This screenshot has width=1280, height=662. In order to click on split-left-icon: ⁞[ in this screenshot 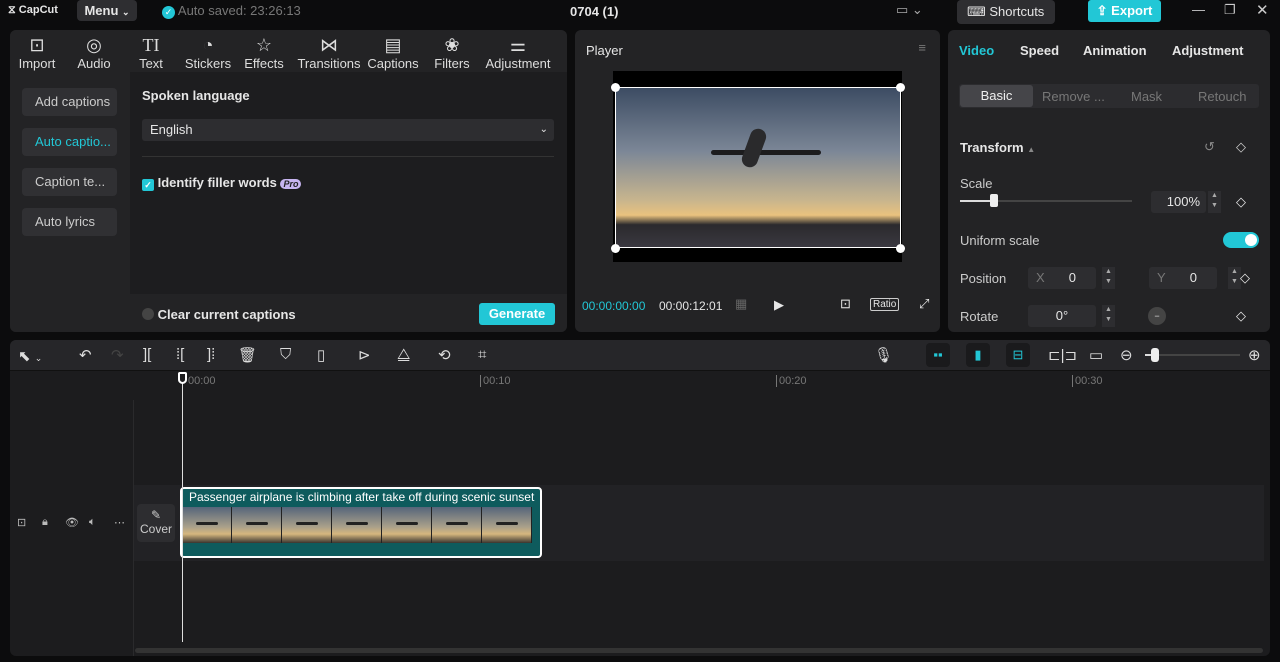, I will do `click(180, 354)`.